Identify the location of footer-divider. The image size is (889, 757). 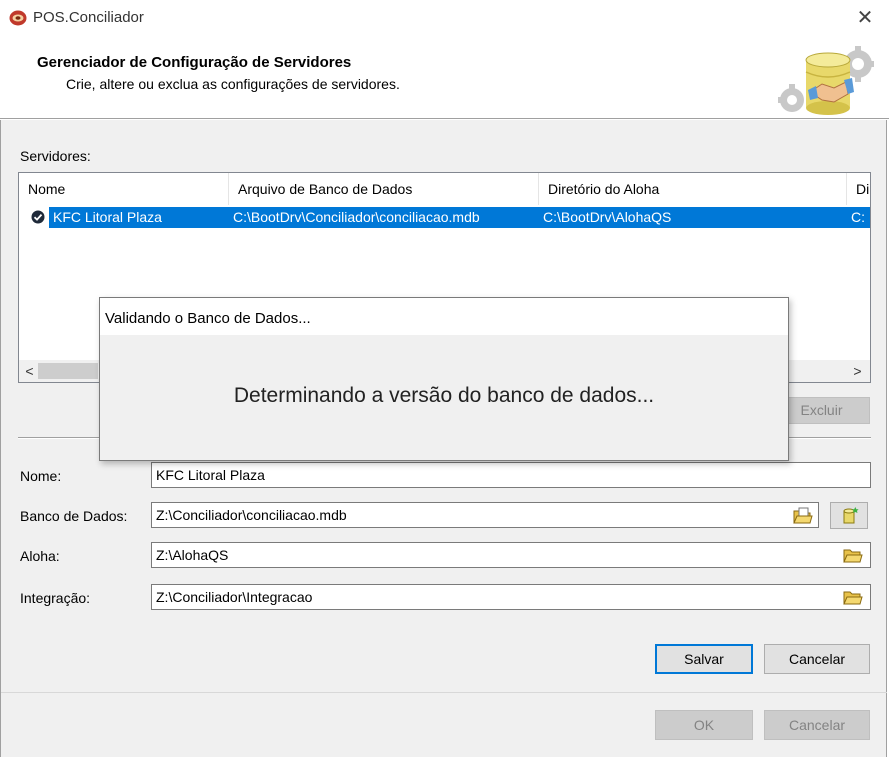
(444, 692).